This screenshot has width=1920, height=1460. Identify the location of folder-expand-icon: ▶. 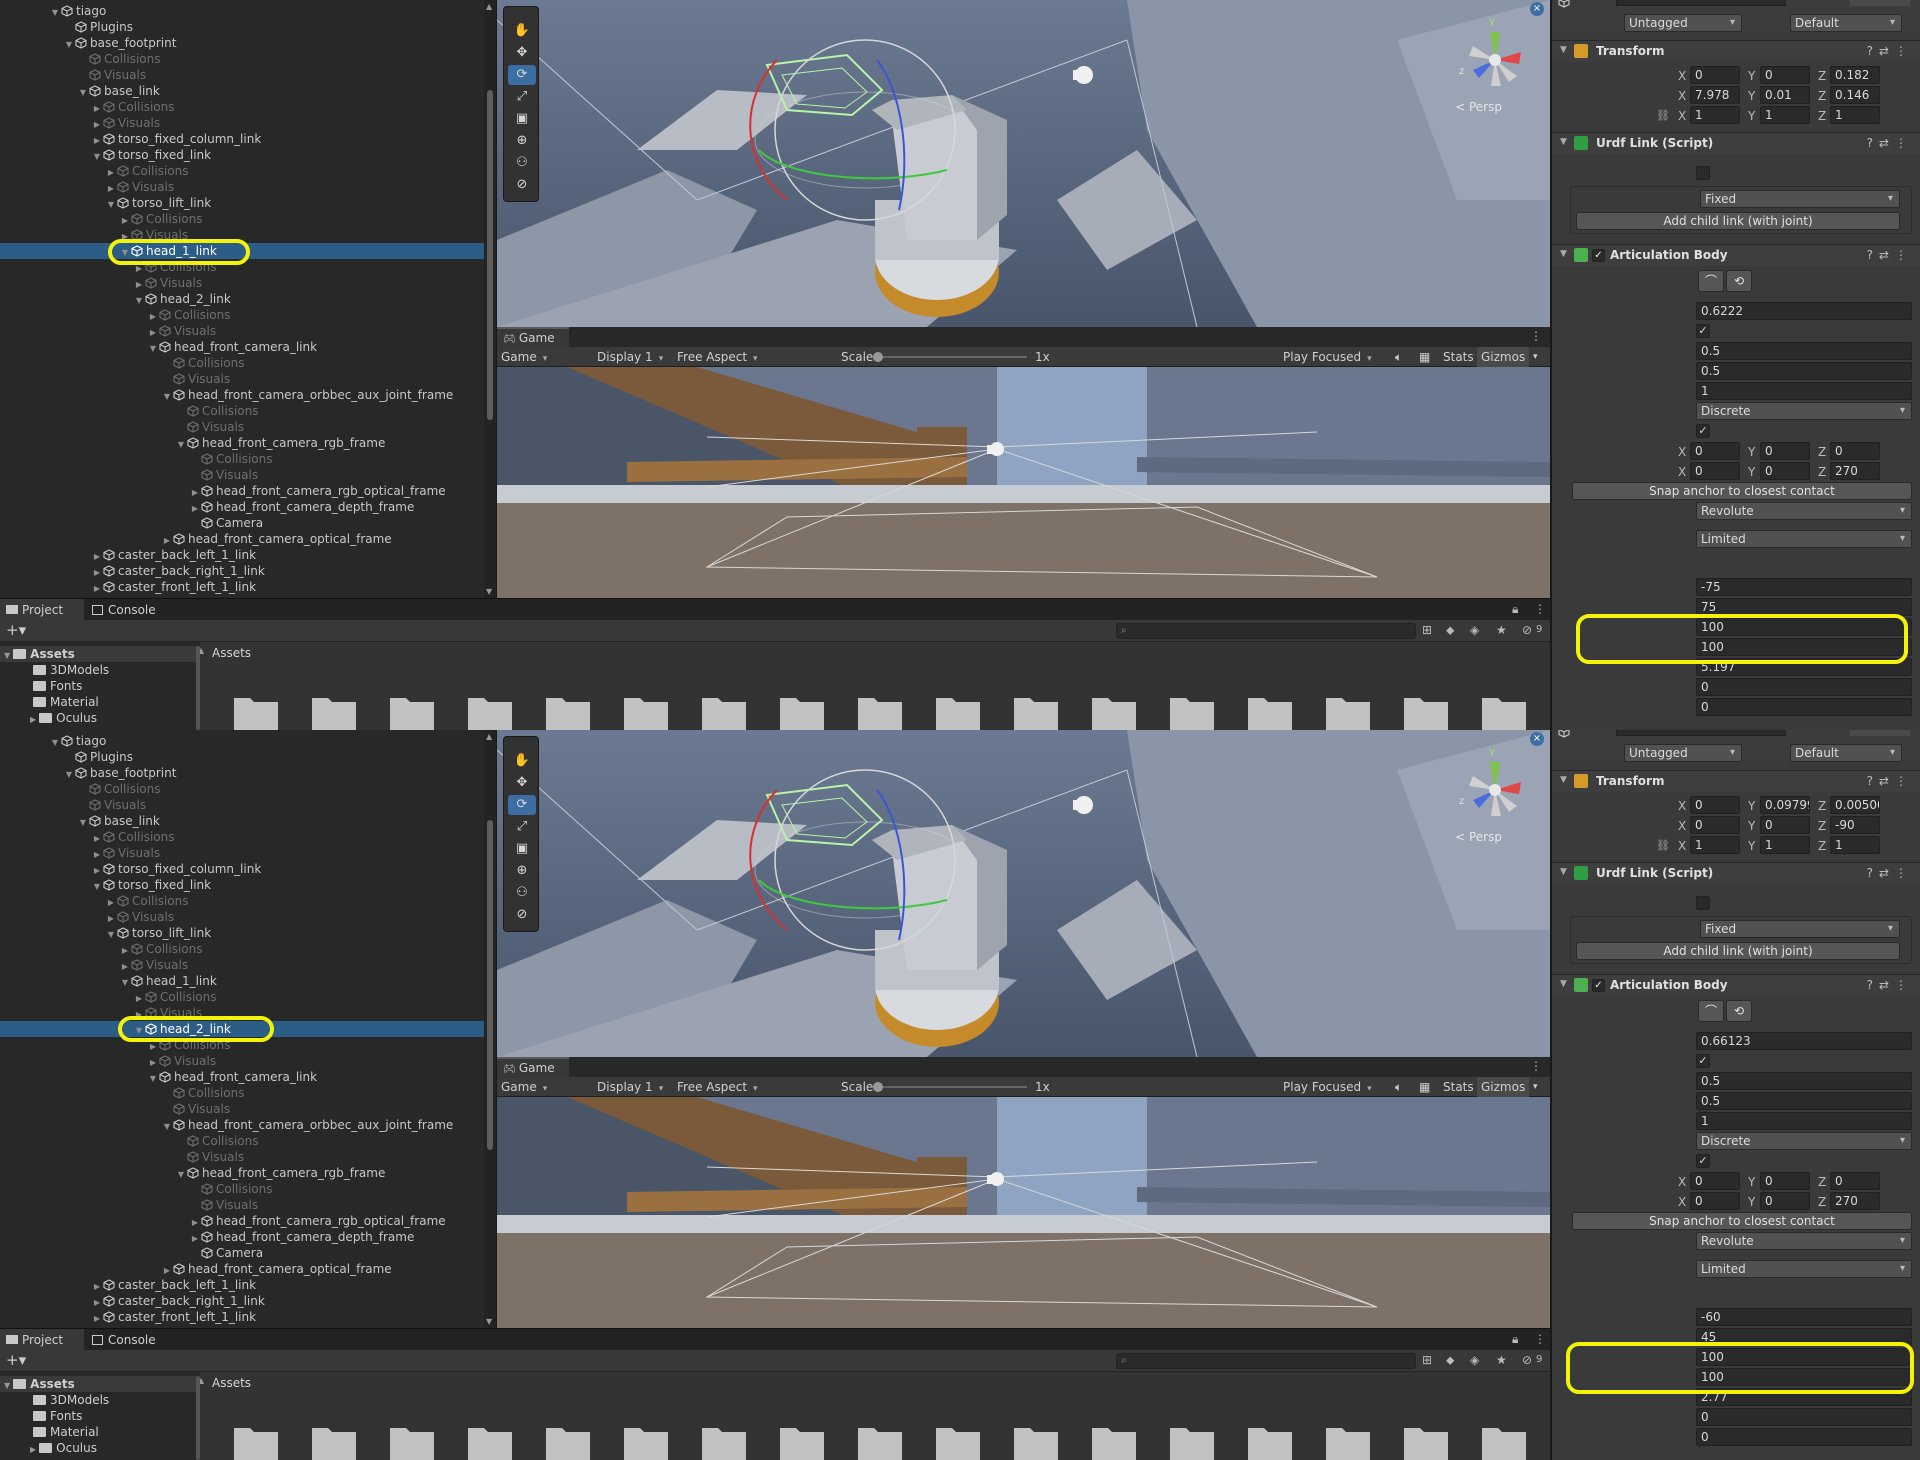
(33, 1449).